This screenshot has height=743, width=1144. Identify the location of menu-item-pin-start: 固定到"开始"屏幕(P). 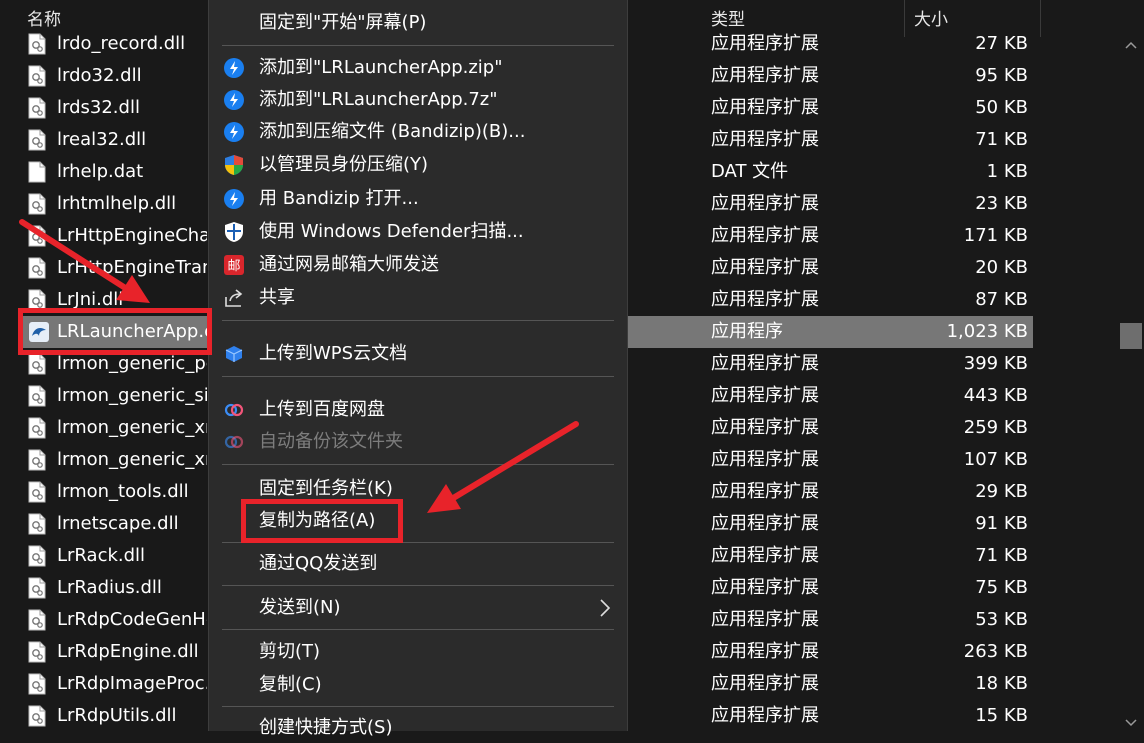
(419, 23).